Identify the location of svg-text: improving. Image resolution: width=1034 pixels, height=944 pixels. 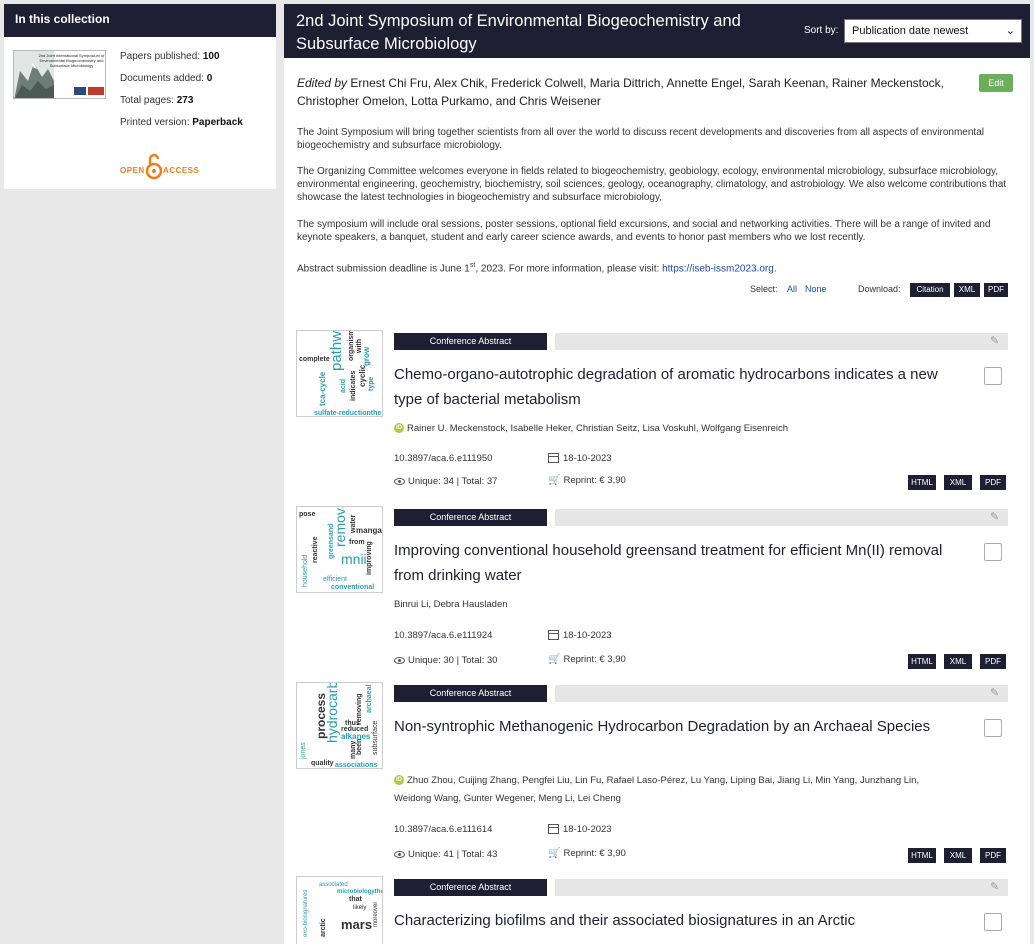
(369, 558).